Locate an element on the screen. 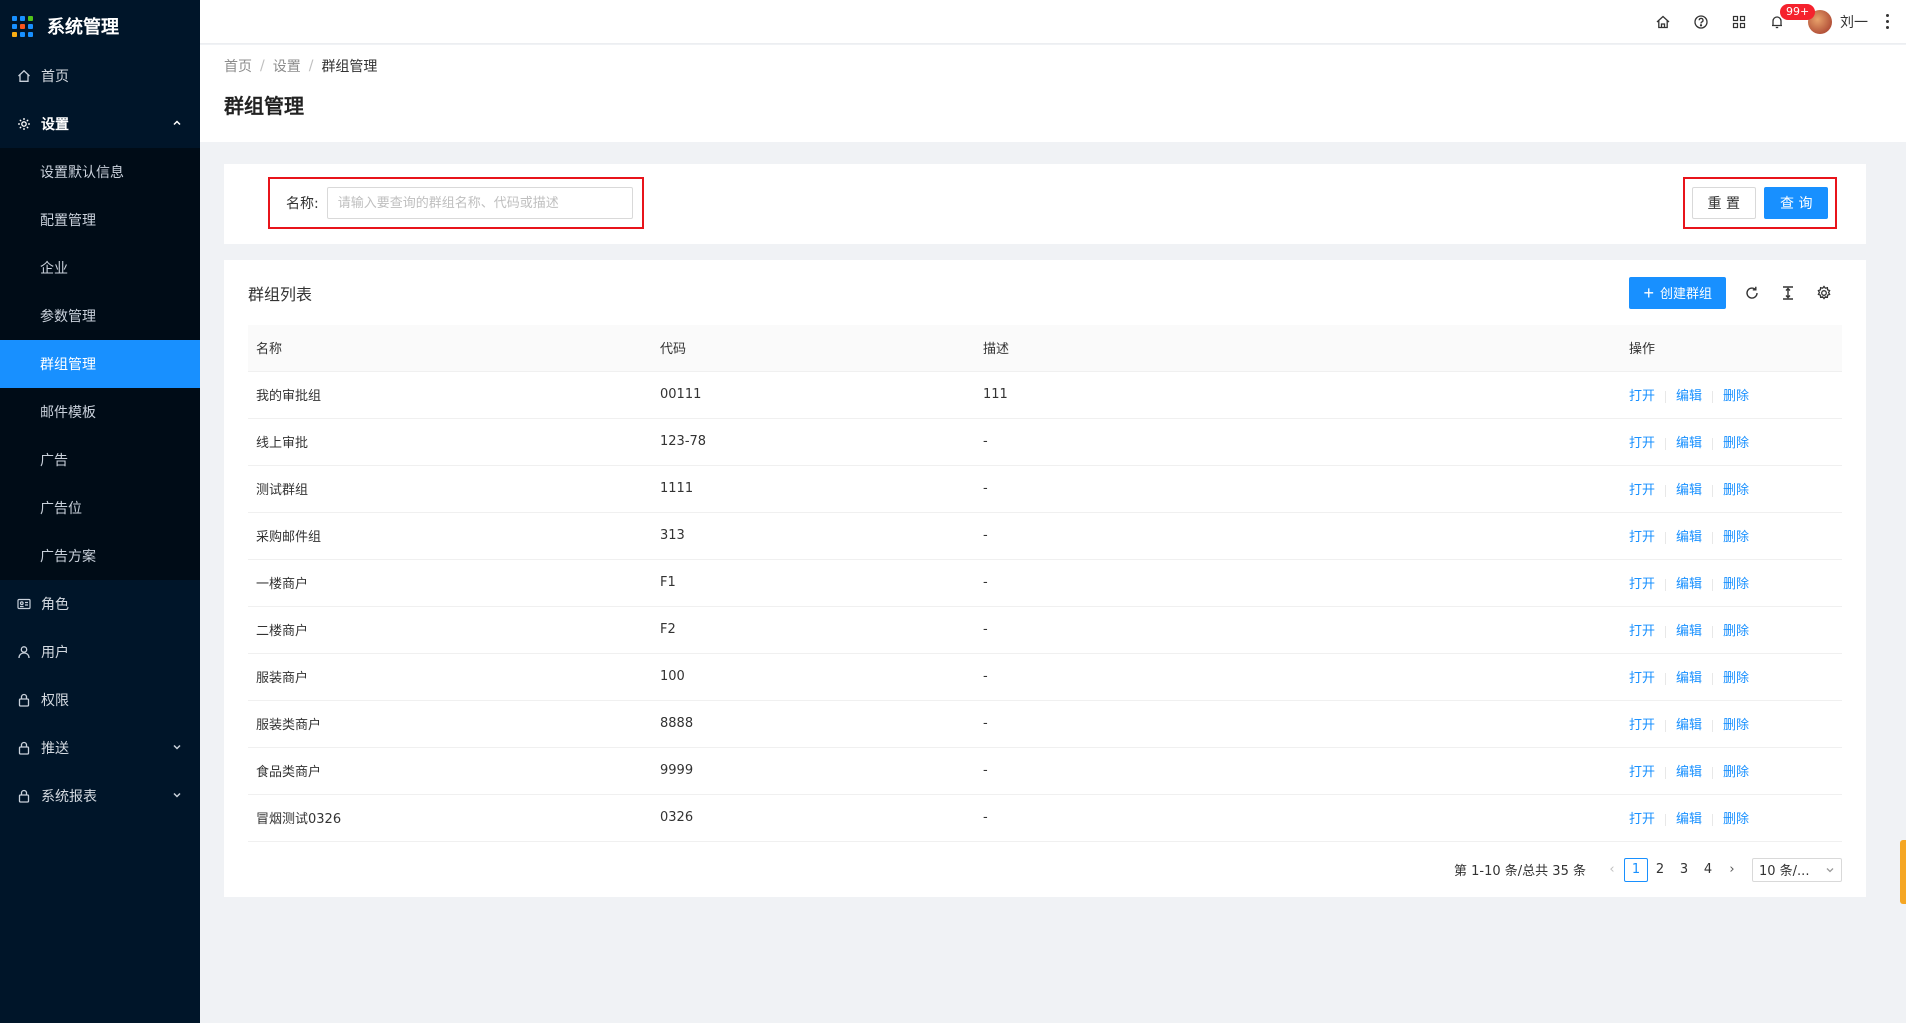 This screenshot has height=1023, width=1906. settings-icon is located at coordinates (1824, 293).